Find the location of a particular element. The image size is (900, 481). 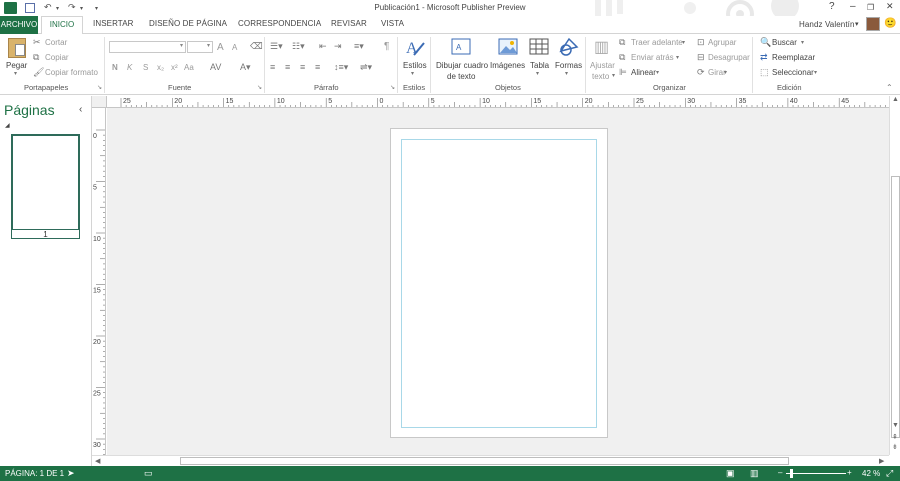

vertical-scrollbar: ▲ ▼ ⇞ ⇟ is located at coordinates (894, 275).